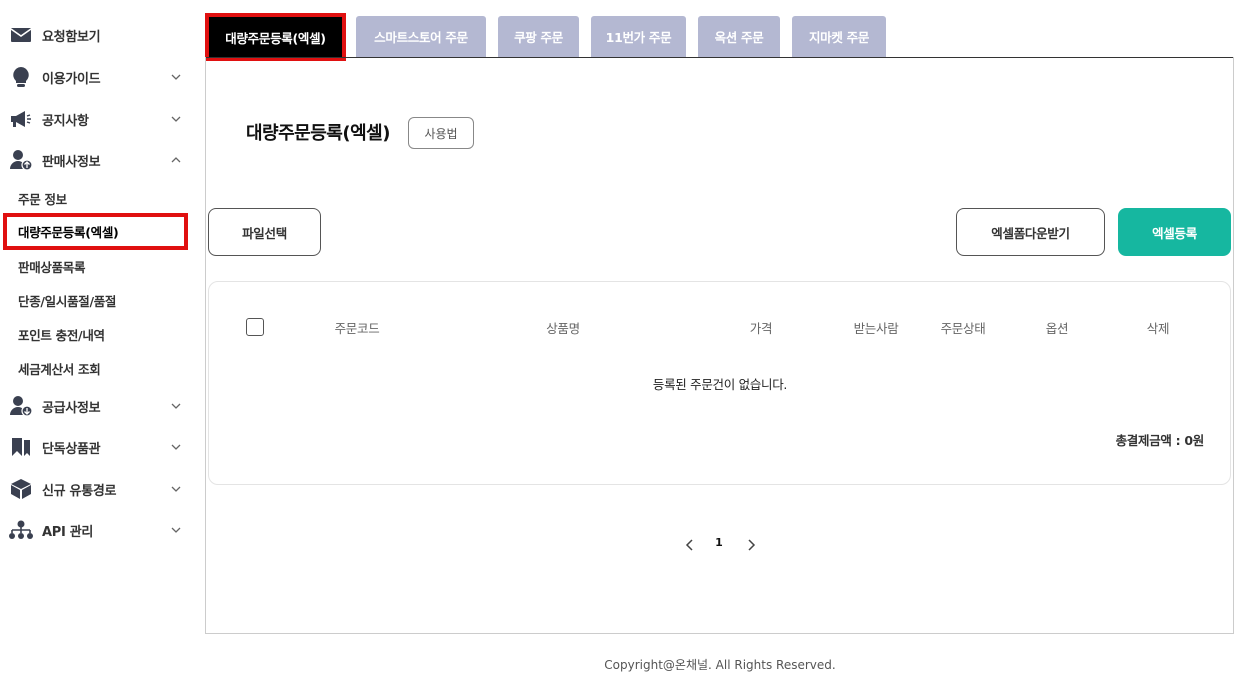  I want to click on file-select-button: 파일선택, so click(264, 232).